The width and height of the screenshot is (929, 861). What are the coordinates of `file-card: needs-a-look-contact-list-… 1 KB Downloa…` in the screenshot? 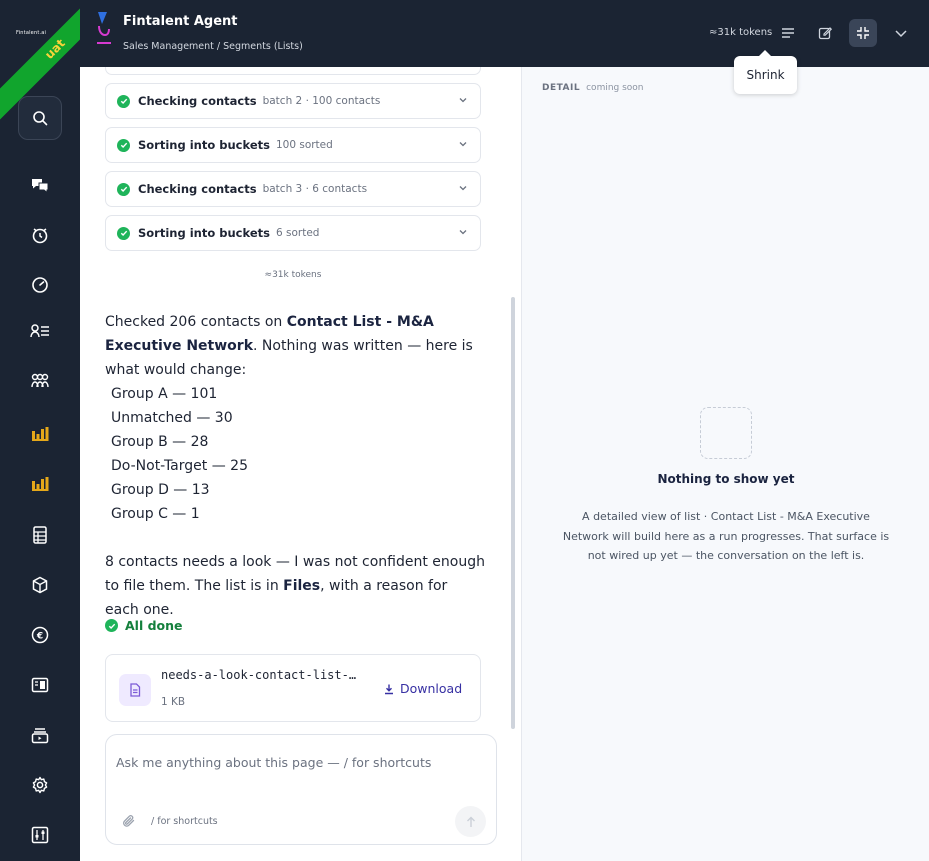 It's located at (293, 688).